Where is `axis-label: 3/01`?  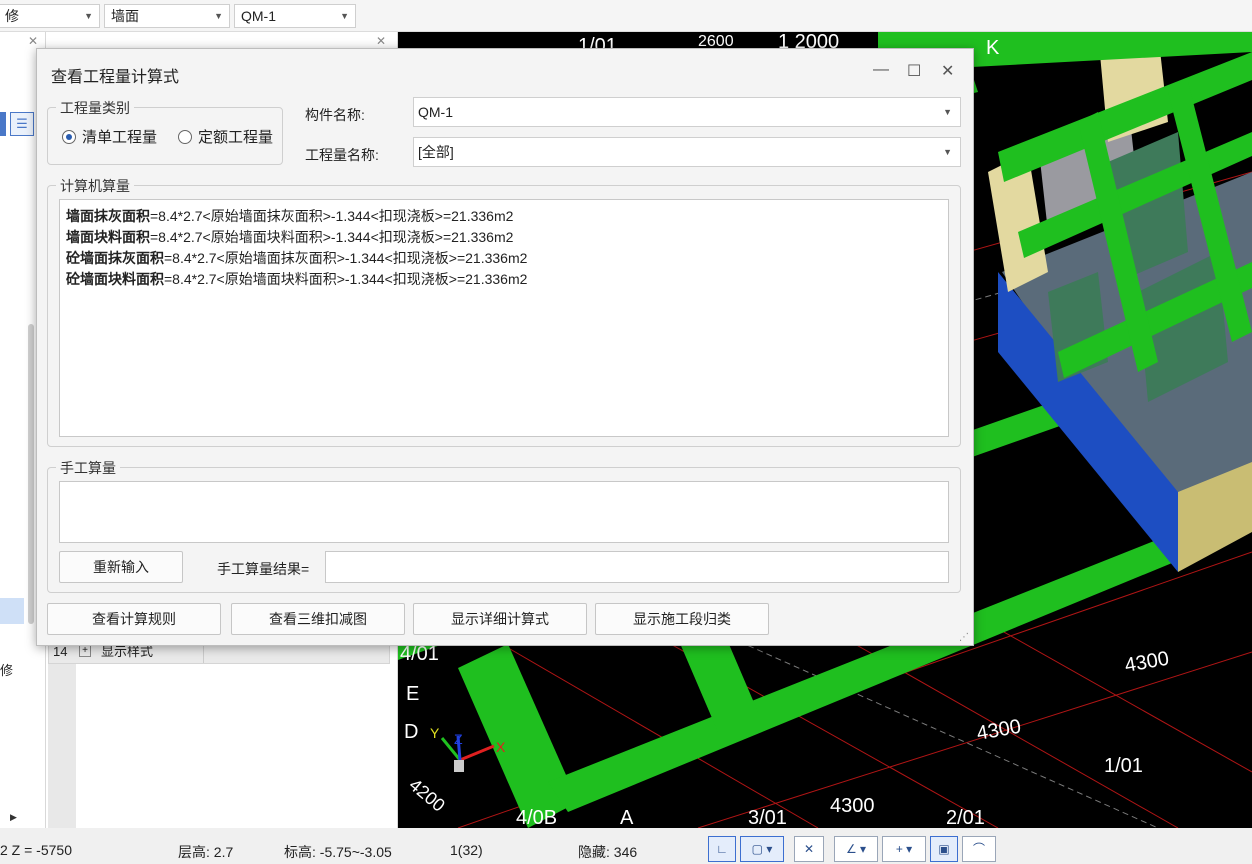 axis-label: 3/01 is located at coordinates (767, 817).